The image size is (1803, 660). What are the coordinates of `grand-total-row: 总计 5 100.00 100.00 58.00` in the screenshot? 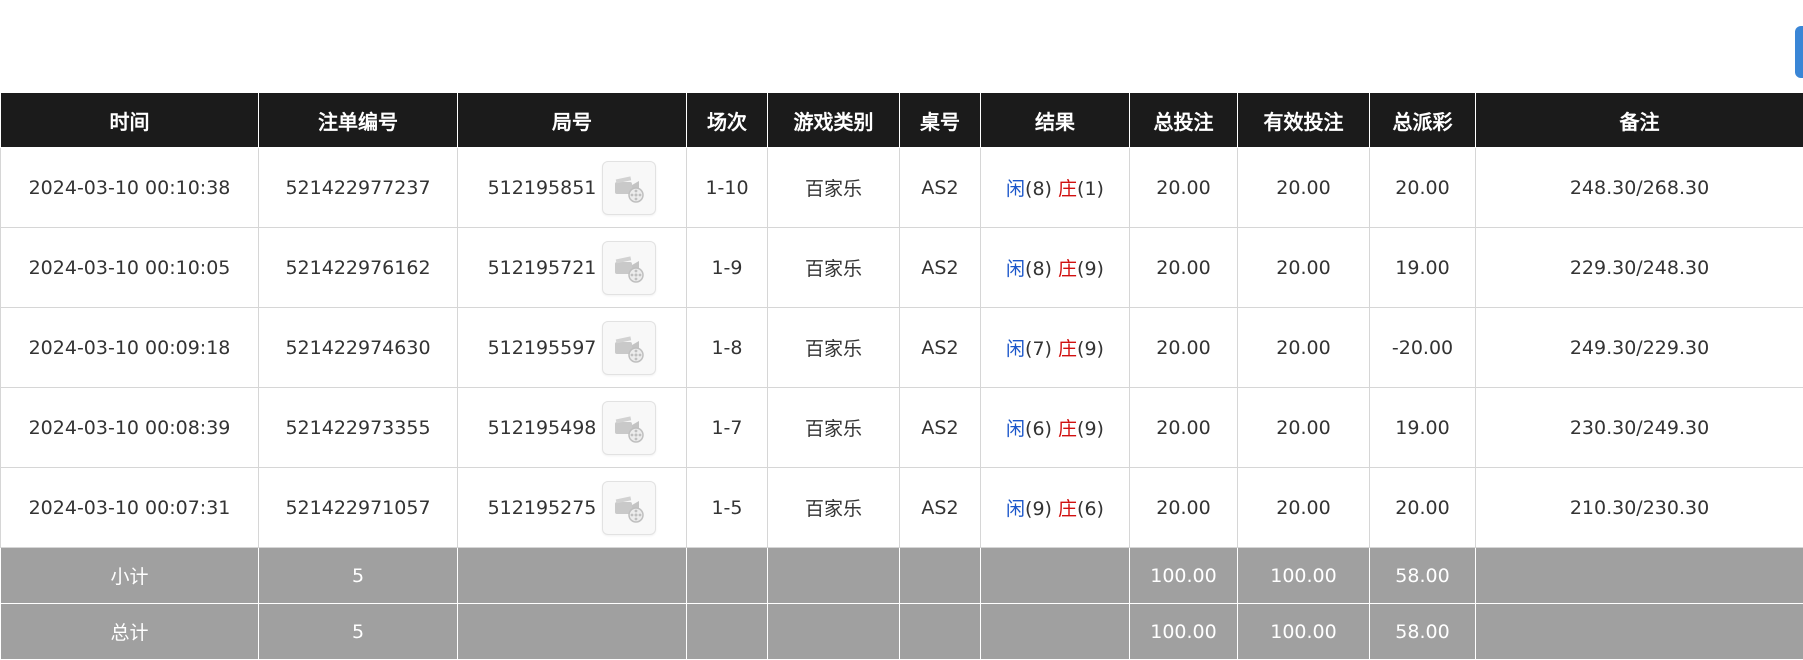 It's located at (902, 632).